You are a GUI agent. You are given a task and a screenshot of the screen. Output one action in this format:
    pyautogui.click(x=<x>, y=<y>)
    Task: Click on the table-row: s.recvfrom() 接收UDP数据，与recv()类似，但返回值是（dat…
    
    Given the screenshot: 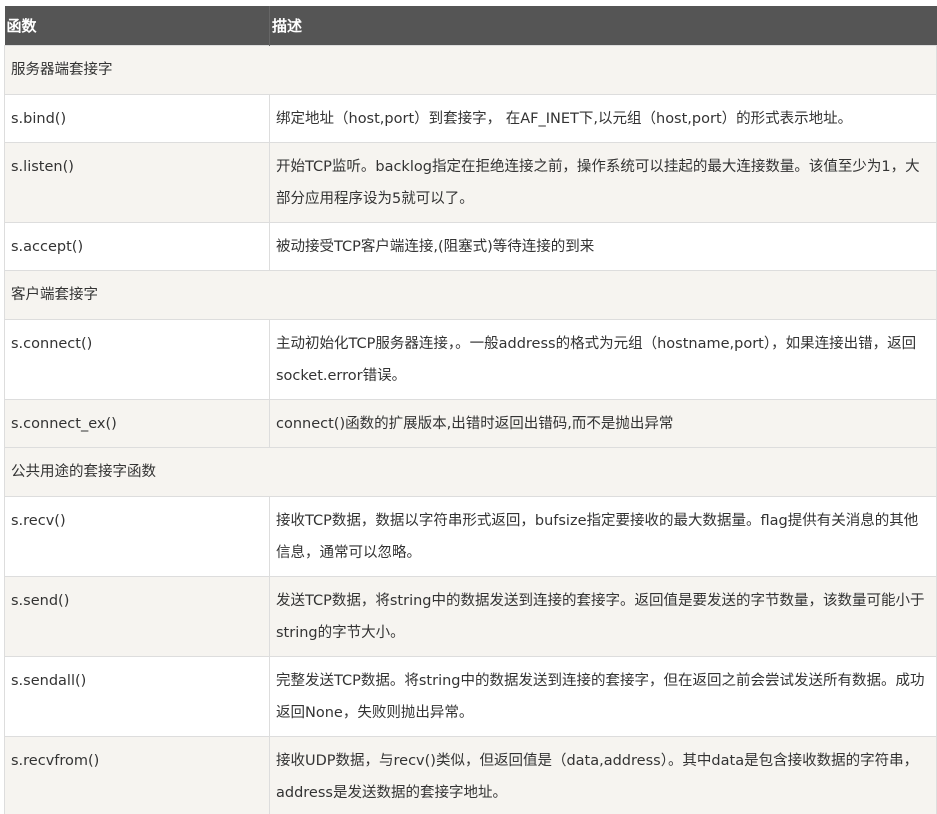 What is the action you would take?
    pyautogui.click(x=470, y=775)
    